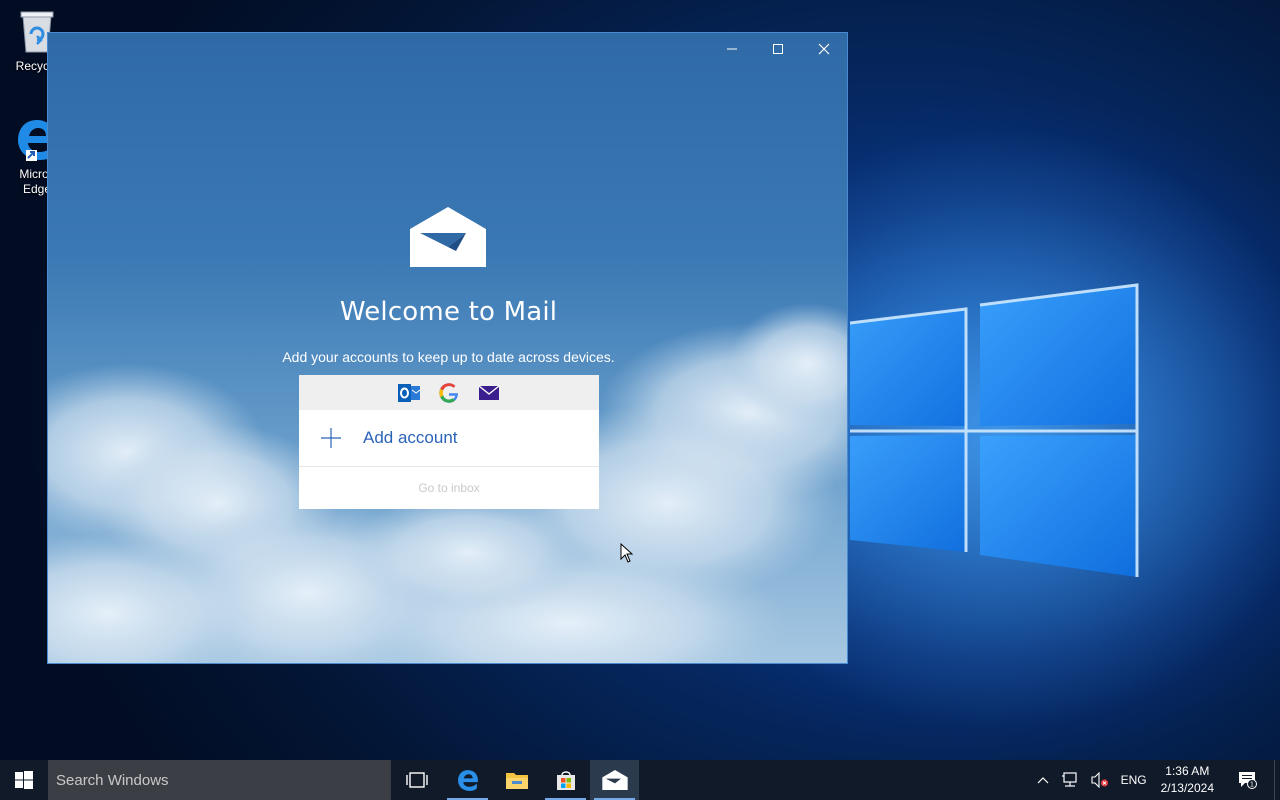 Image resolution: width=1280 pixels, height=800 pixels. I want to click on outlook-icon, so click(409, 393).